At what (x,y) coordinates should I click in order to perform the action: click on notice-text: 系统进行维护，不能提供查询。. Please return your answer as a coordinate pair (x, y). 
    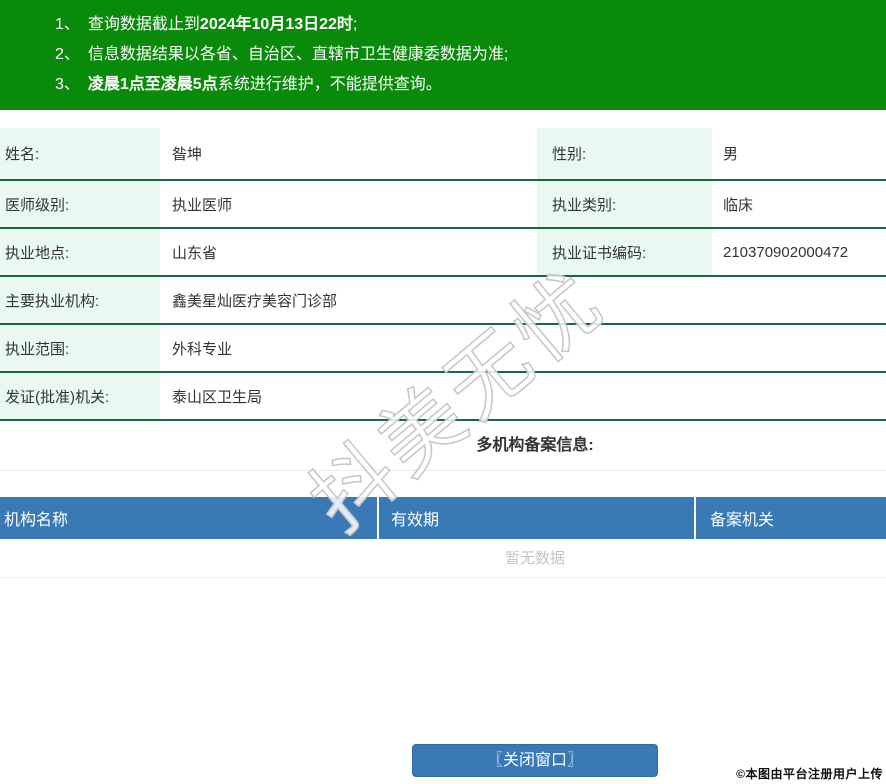
    Looking at the image, I should click on (329, 84).